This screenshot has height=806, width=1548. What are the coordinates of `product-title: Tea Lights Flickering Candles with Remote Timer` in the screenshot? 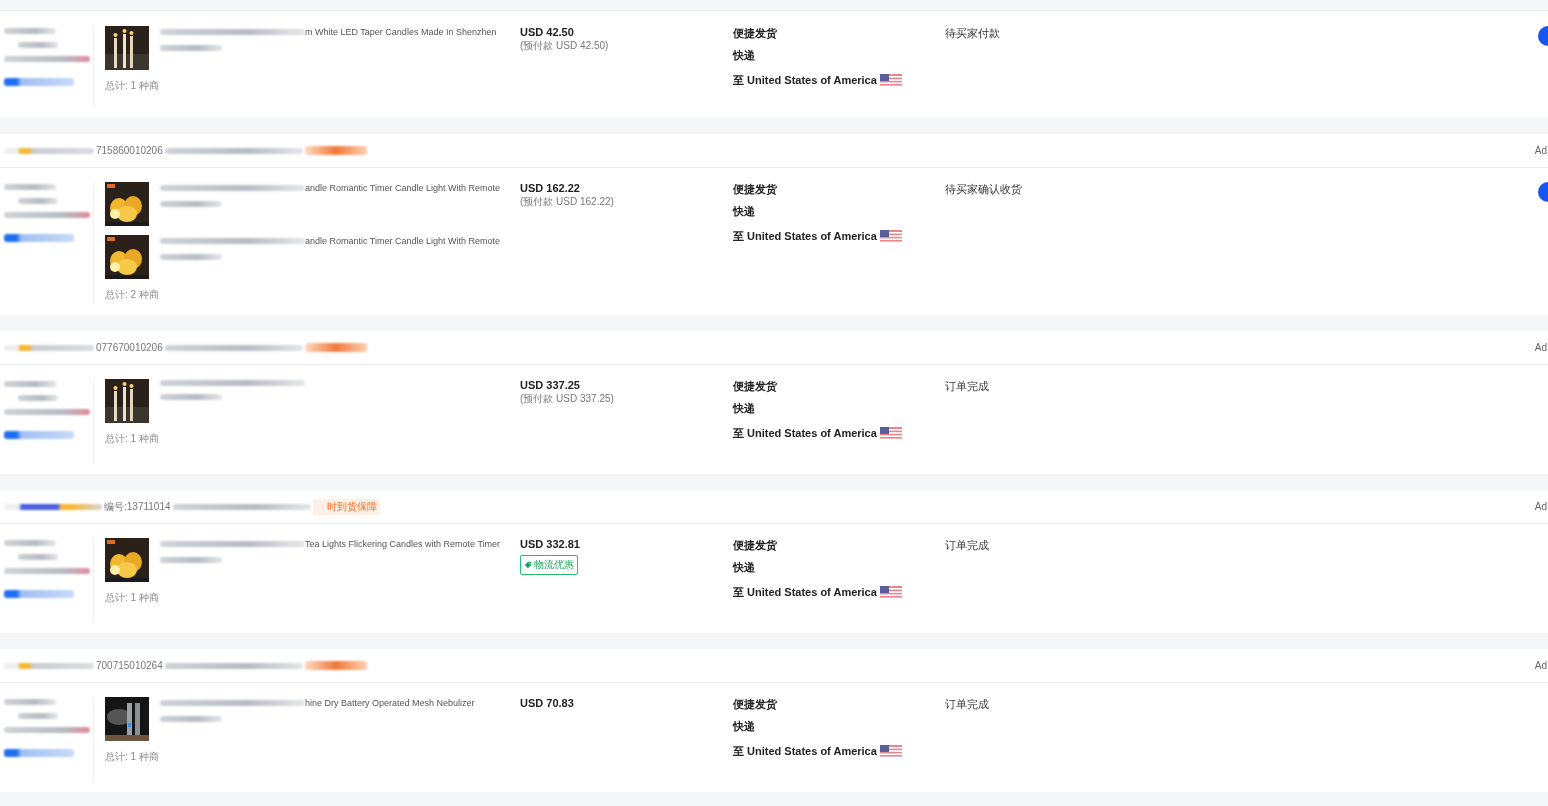 It's located at (403, 544).